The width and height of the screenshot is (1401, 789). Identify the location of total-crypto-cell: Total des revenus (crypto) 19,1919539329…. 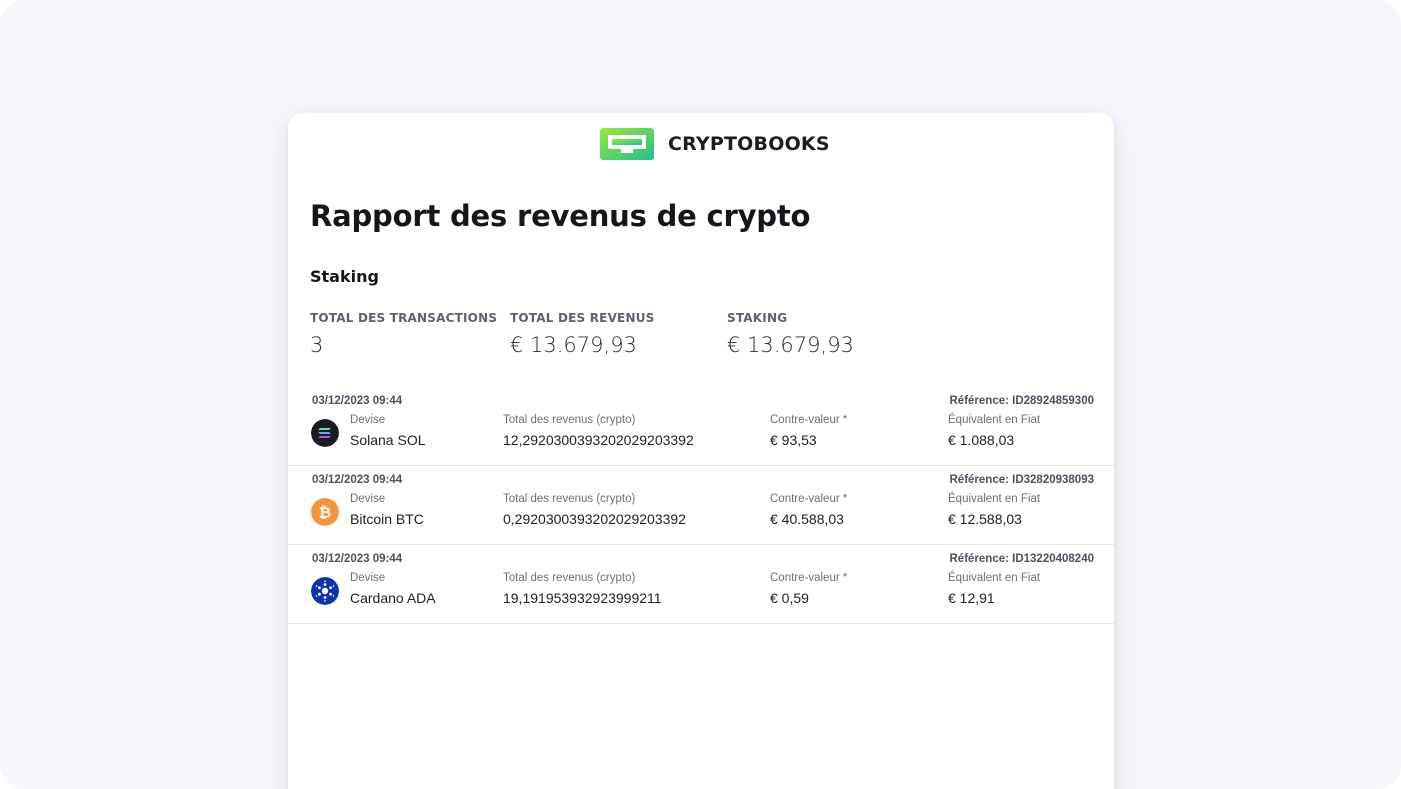
(582, 589).